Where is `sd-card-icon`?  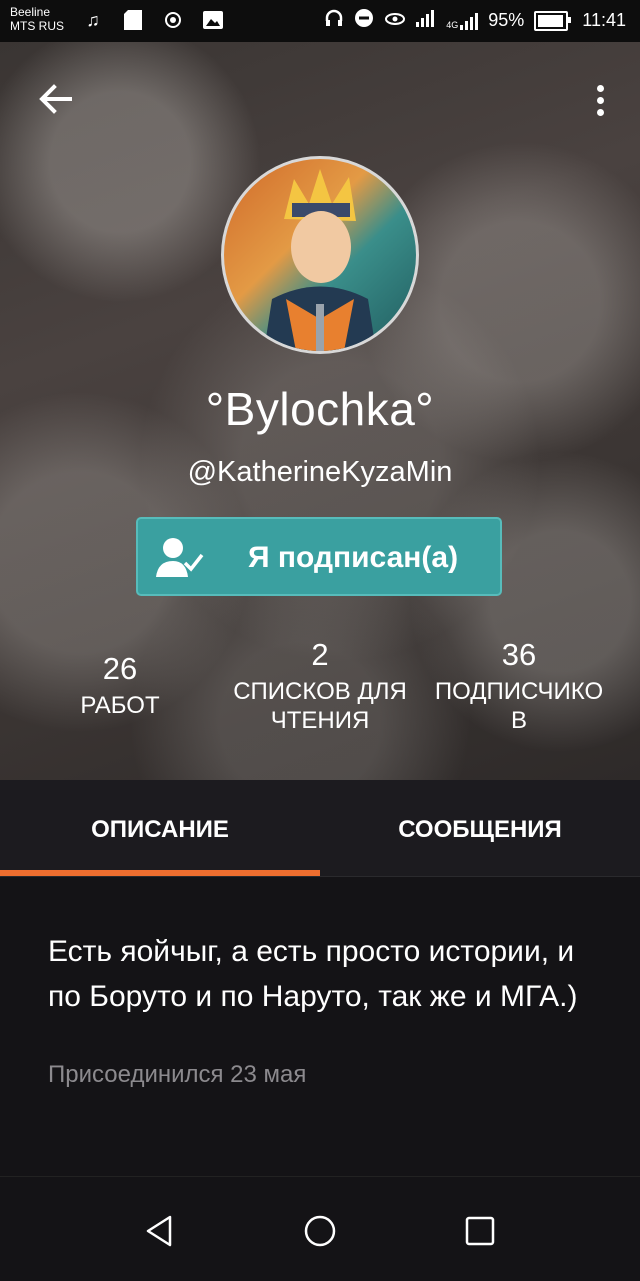 sd-card-icon is located at coordinates (133, 20).